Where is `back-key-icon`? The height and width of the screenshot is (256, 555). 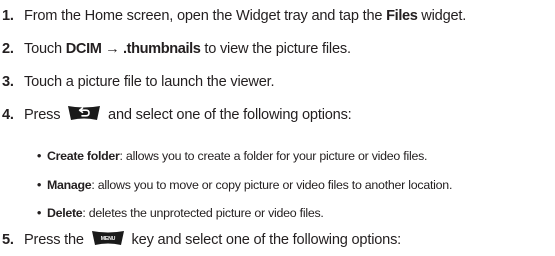 back-key-icon is located at coordinates (84, 113).